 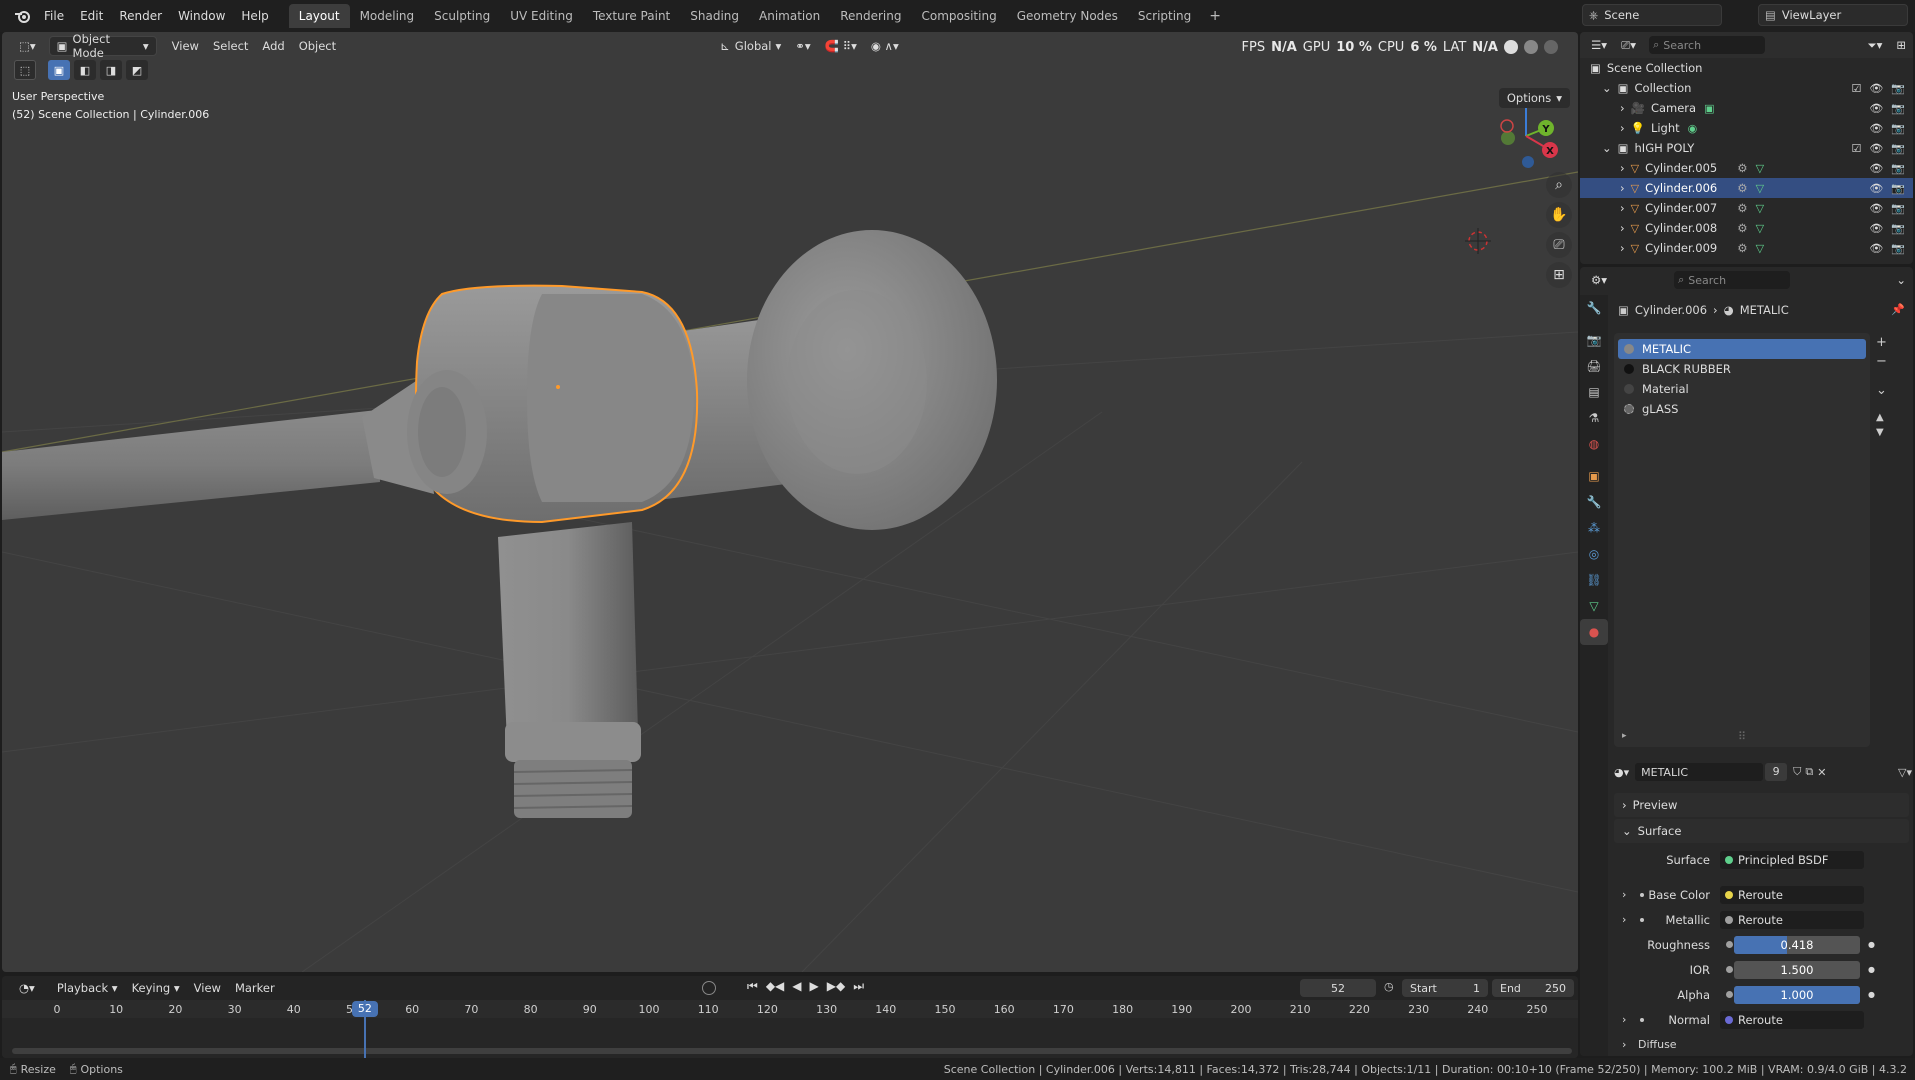 I want to click on menu-add: Add, so click(x=273, y=46).